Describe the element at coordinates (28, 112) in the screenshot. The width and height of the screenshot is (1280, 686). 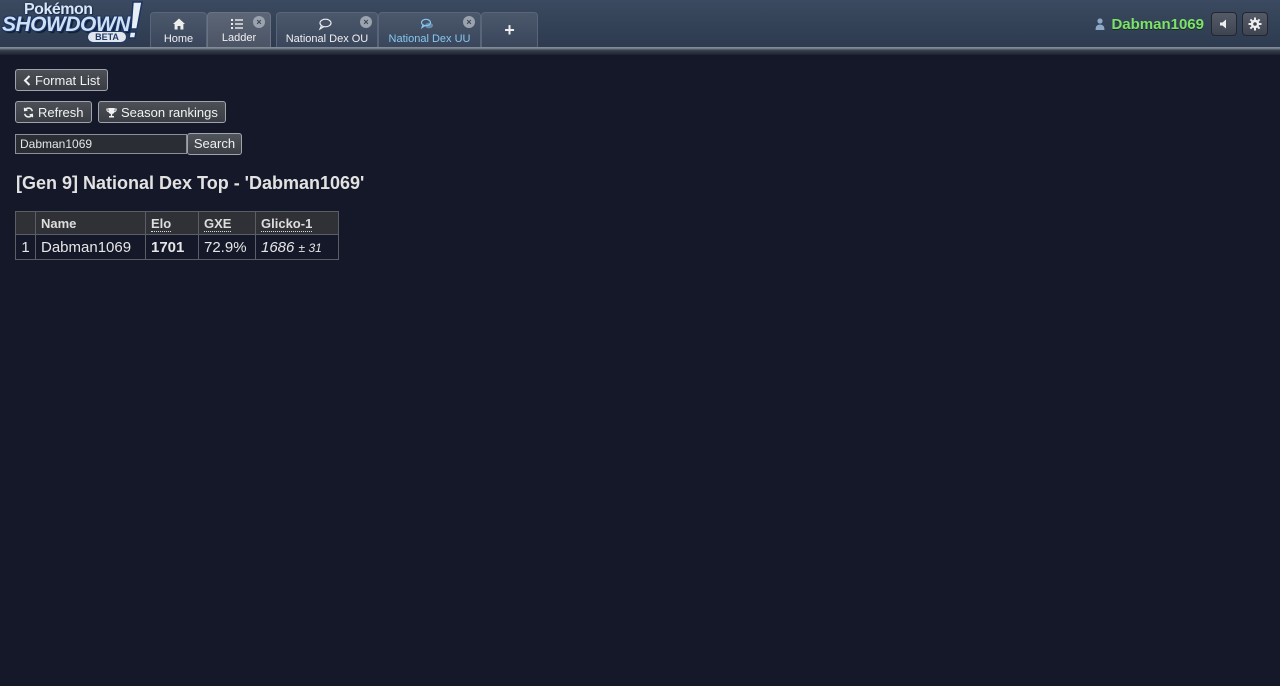
I see `refresh-icon` at that location.